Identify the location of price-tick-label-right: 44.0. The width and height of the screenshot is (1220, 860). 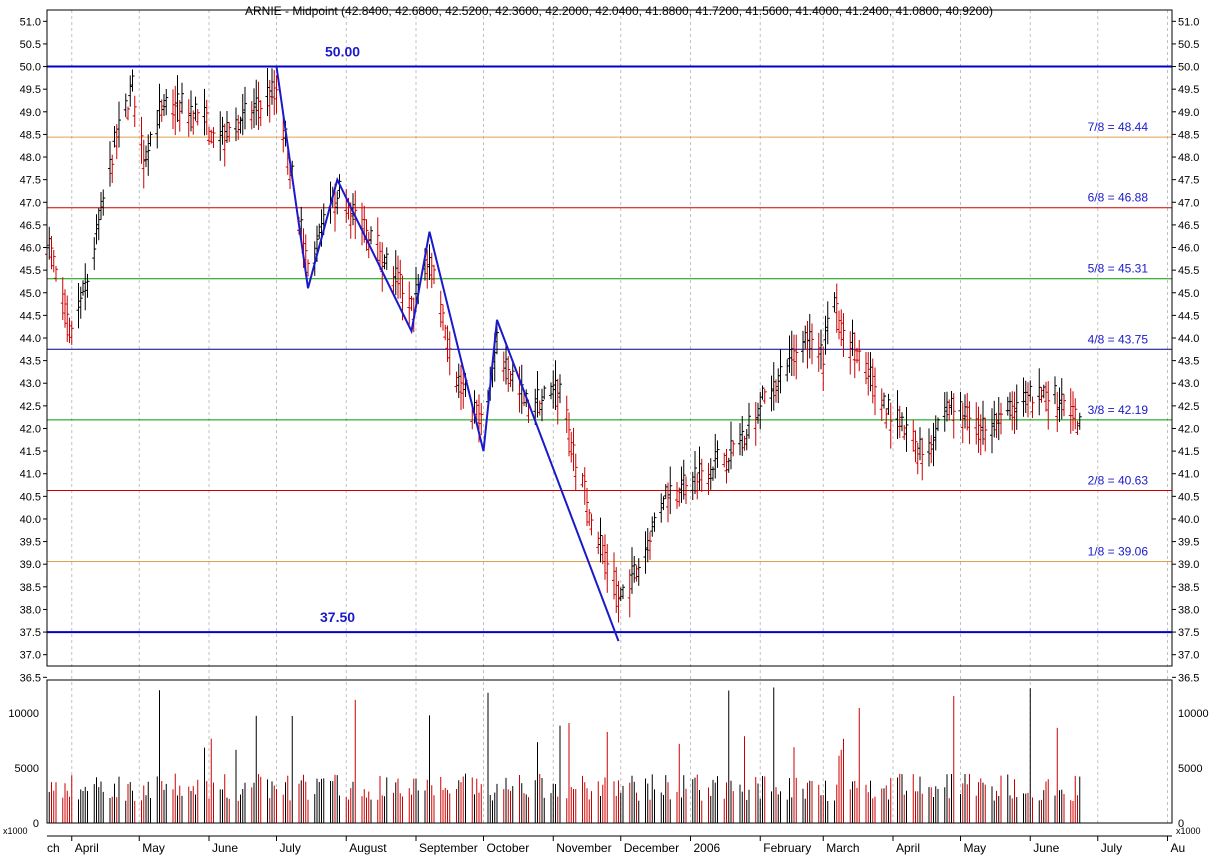
(1188, 339).